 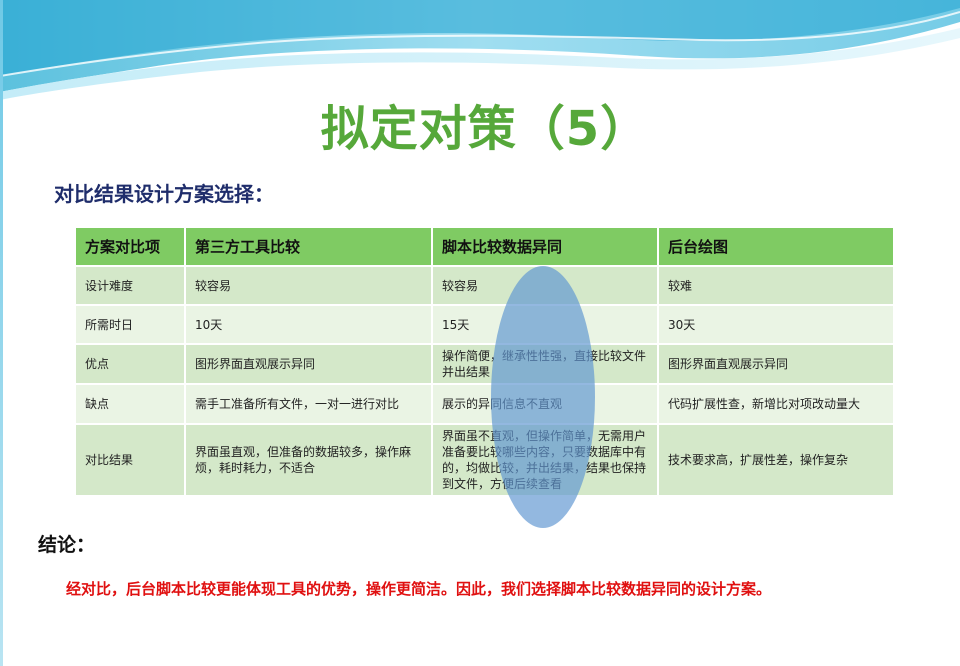 I want to click on slide-title: 拟定对策（5）, so click(x=485, y=129).